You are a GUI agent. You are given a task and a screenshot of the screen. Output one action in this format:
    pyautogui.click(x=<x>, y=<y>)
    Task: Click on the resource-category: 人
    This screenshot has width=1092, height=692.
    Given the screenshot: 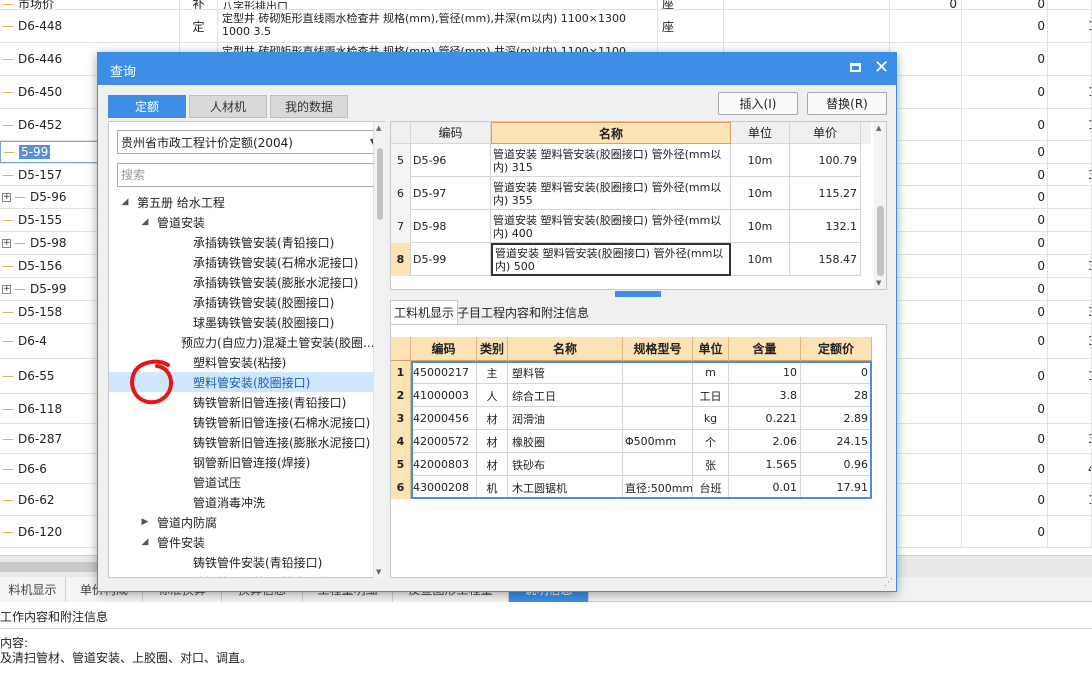 What is the action you would take?
    pyautogui.click(x=492, y=395)
    